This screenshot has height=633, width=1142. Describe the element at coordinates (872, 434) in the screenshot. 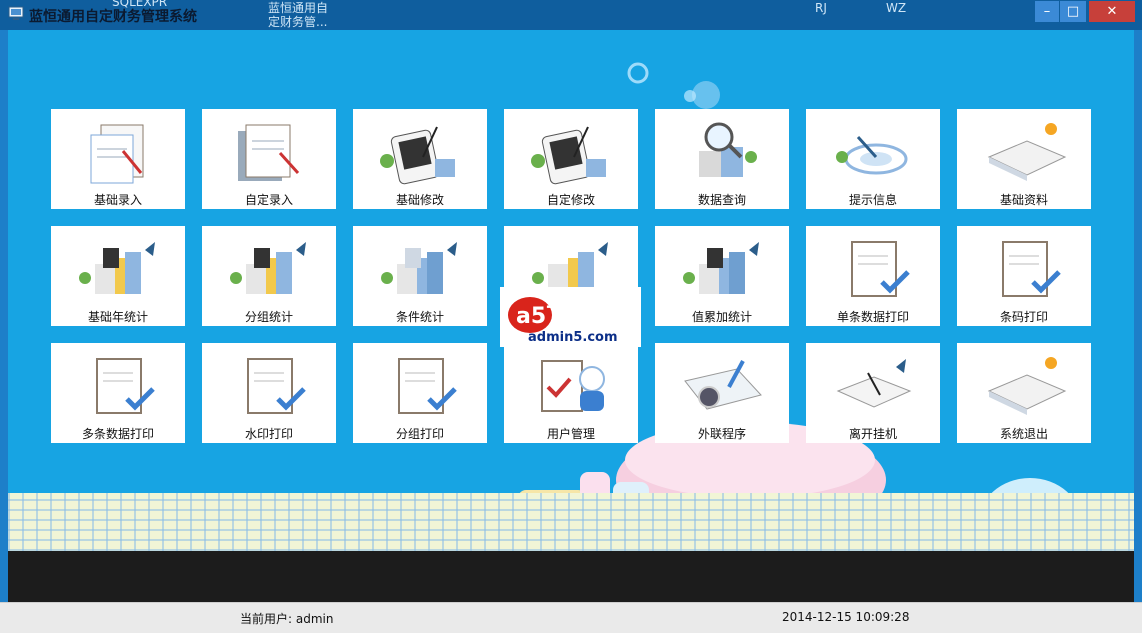

I see `tile-label: 离开挂机` at that location.